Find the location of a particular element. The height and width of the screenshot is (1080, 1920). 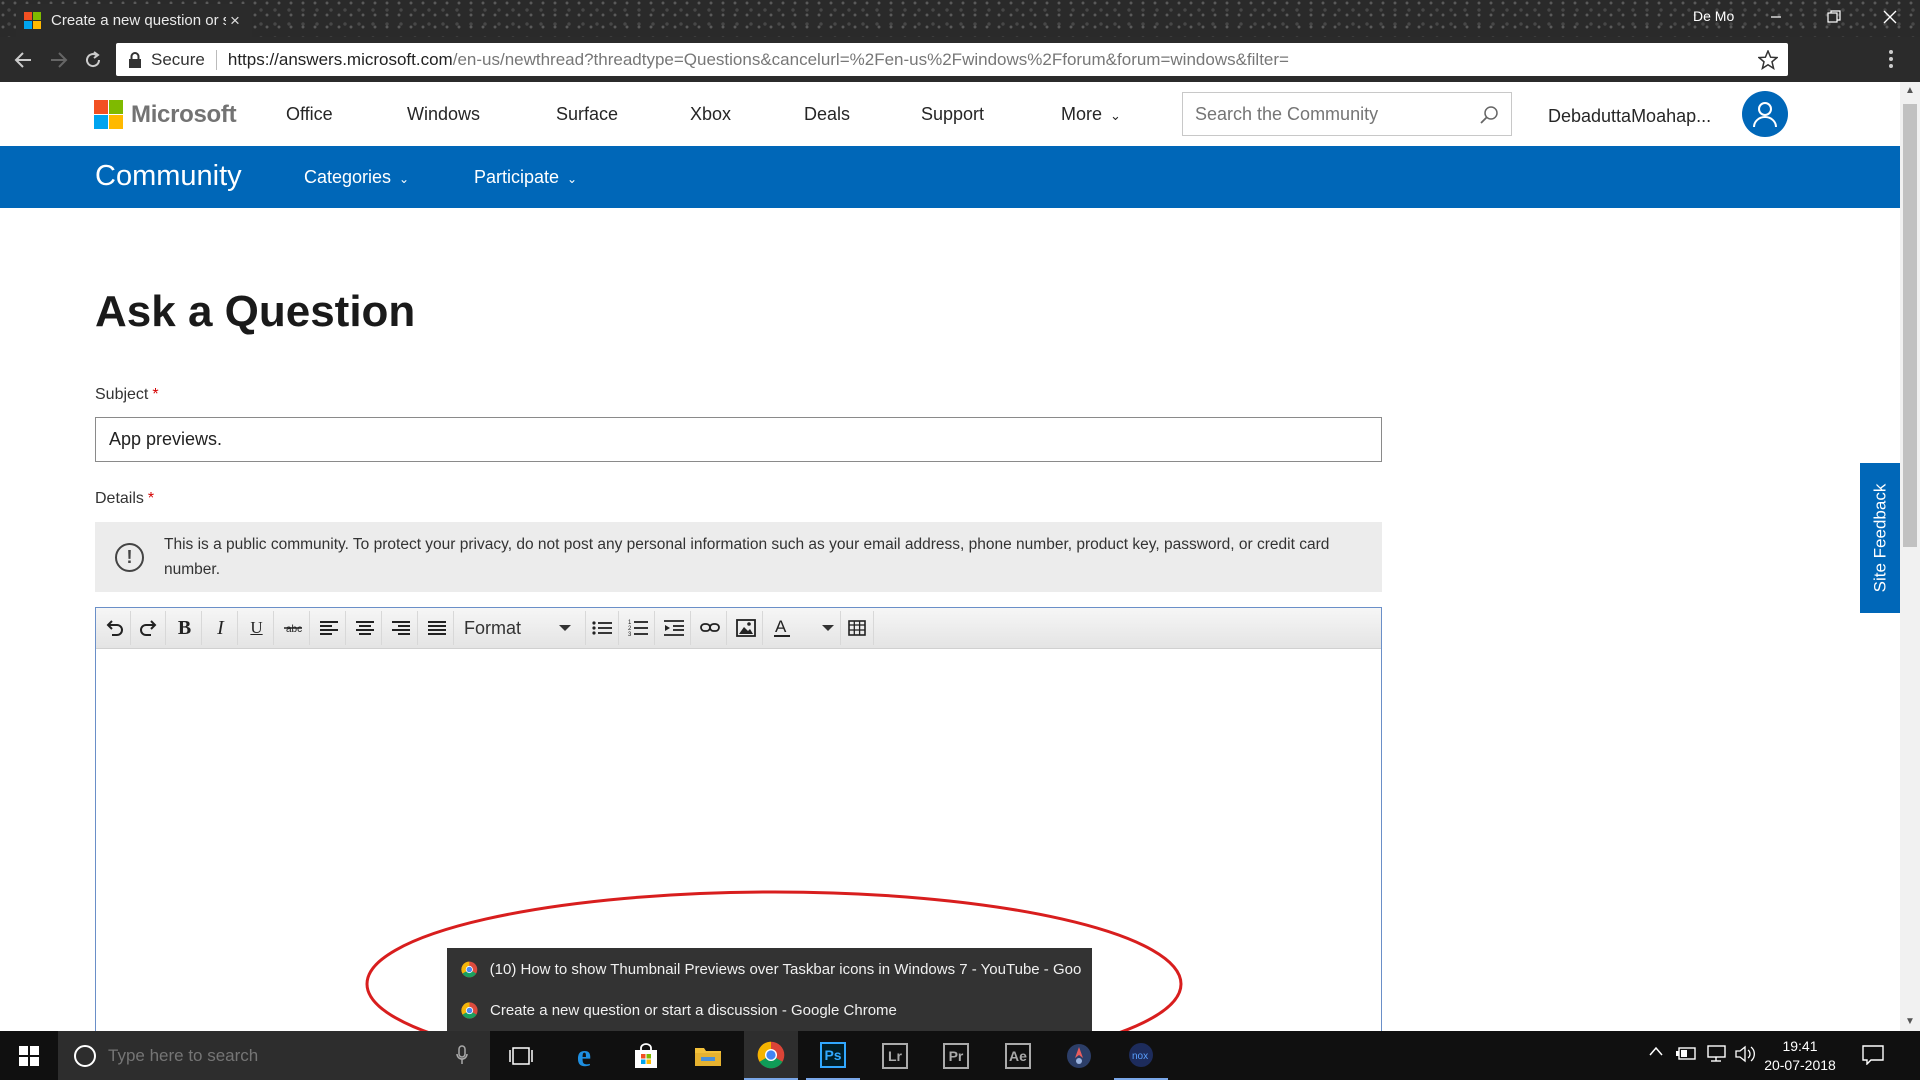

bullet-list-icon is located at coordinates (602, 628).